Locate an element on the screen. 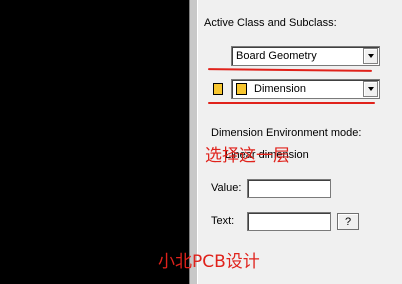  text-input is located at coordinates (289, 221).